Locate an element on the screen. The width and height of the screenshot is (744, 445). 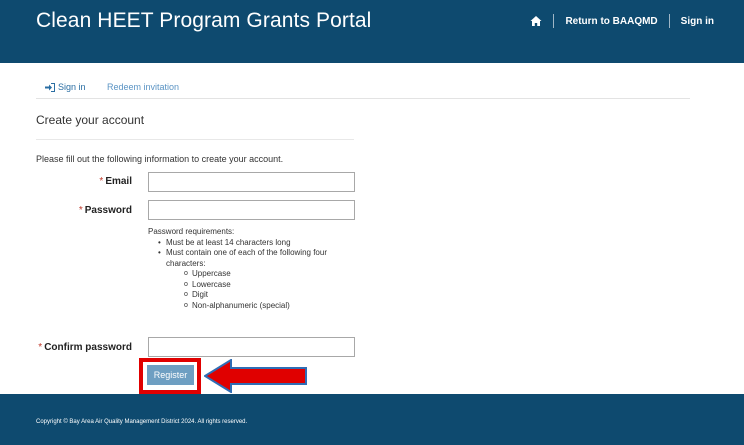
password-label: * Password is located at coordinates (96, 210).